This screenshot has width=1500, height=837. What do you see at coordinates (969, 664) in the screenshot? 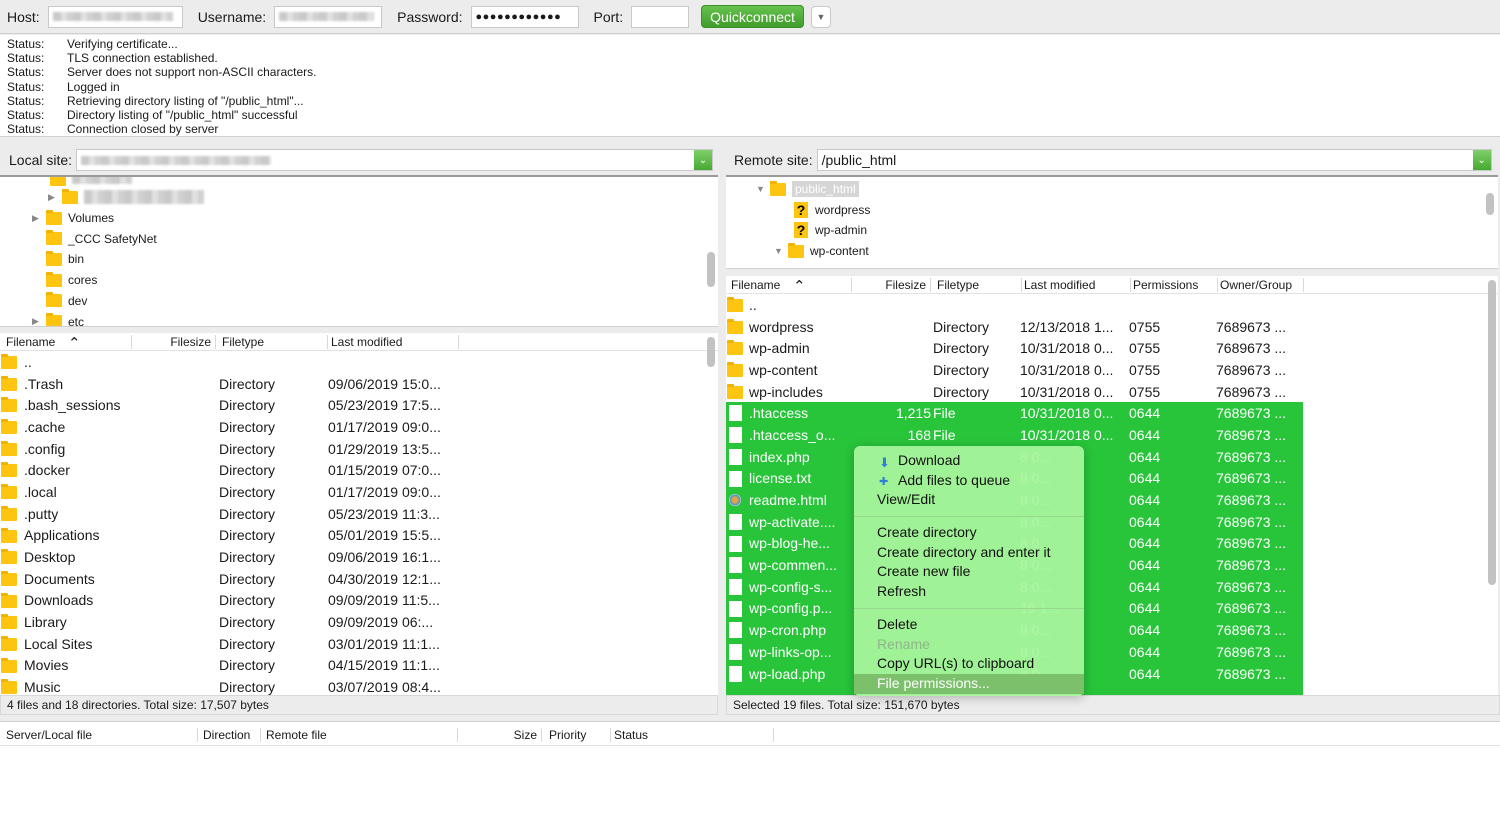
I see `menu-item-copy-url-s-to-clipboard: Copy URL(s) to clipboard` at bounding box center [969, 664].